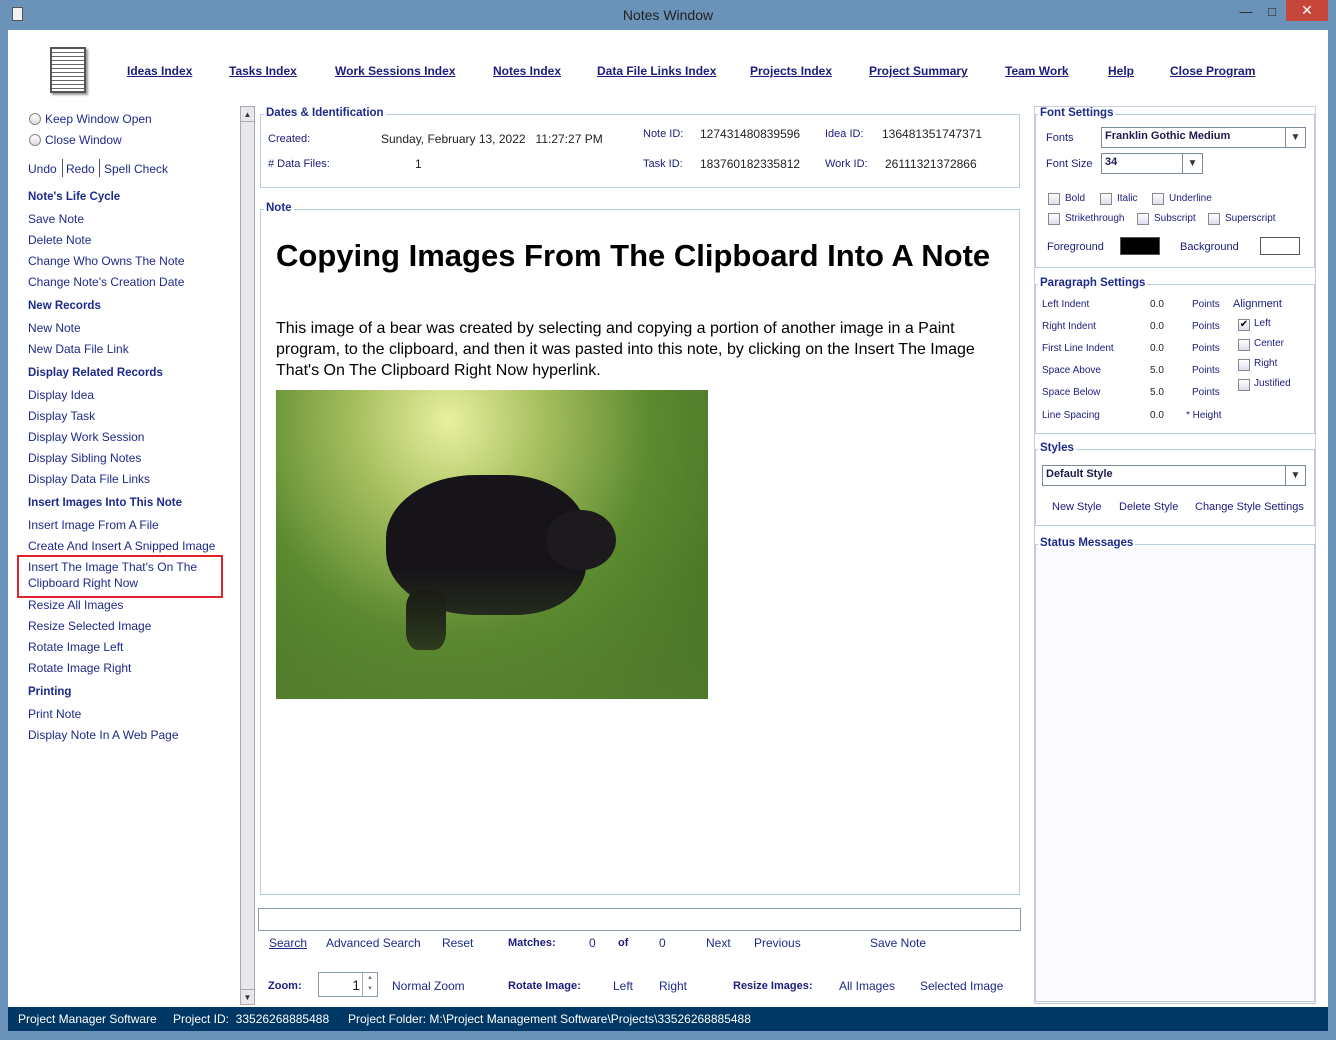  I want to click on align-right-label: Right, so click(1266, 363).